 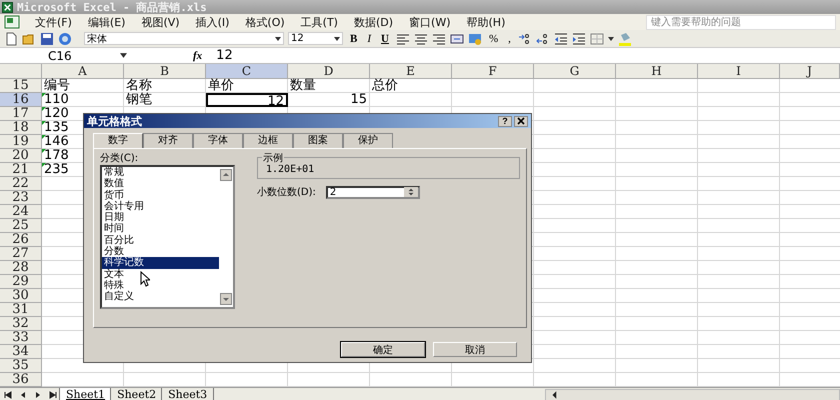 I want to click on list-item: 数值, so click(x=160, y=184).